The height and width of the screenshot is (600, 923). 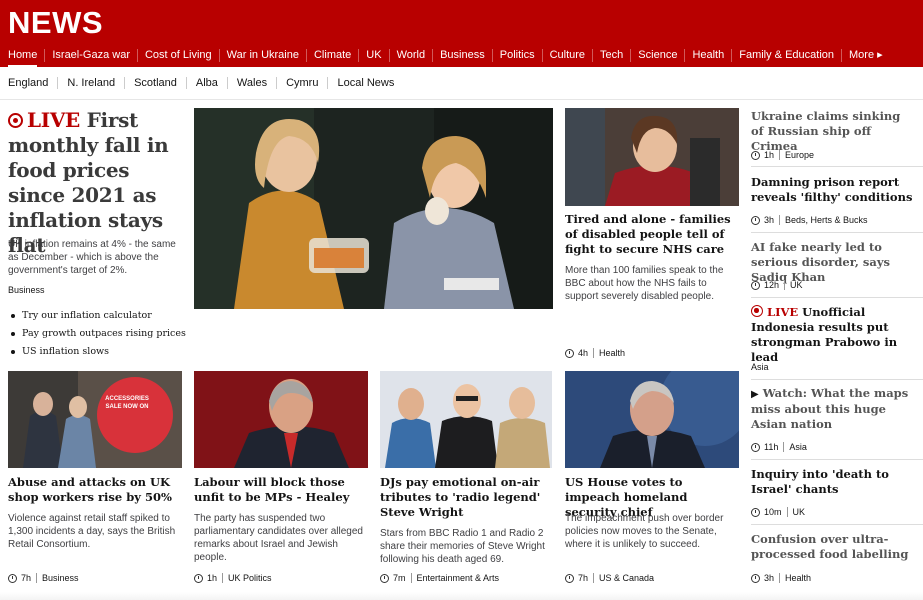 I want to click on right-story-meta: 1h Europe, so click(x=782, y=155).